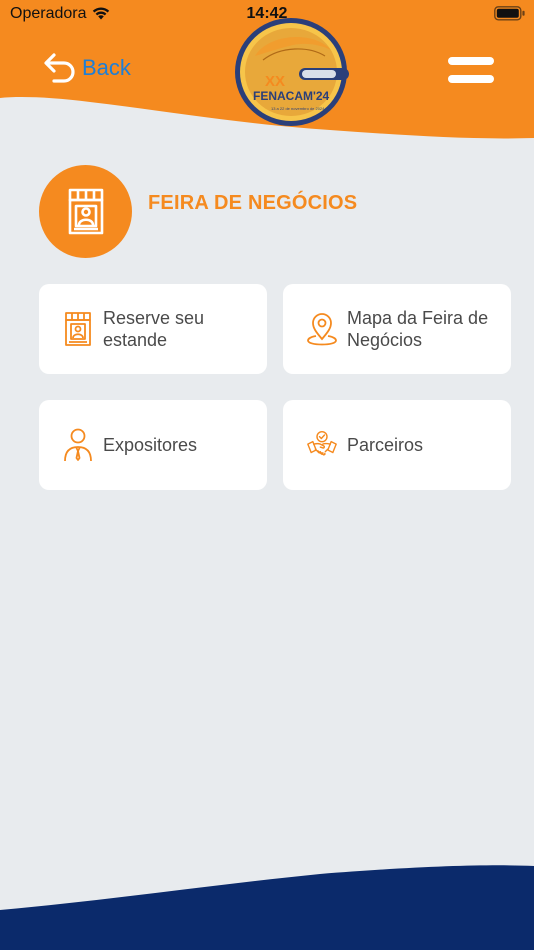  I want to click on card-exhibitors: Expositores, so click(153, 445).